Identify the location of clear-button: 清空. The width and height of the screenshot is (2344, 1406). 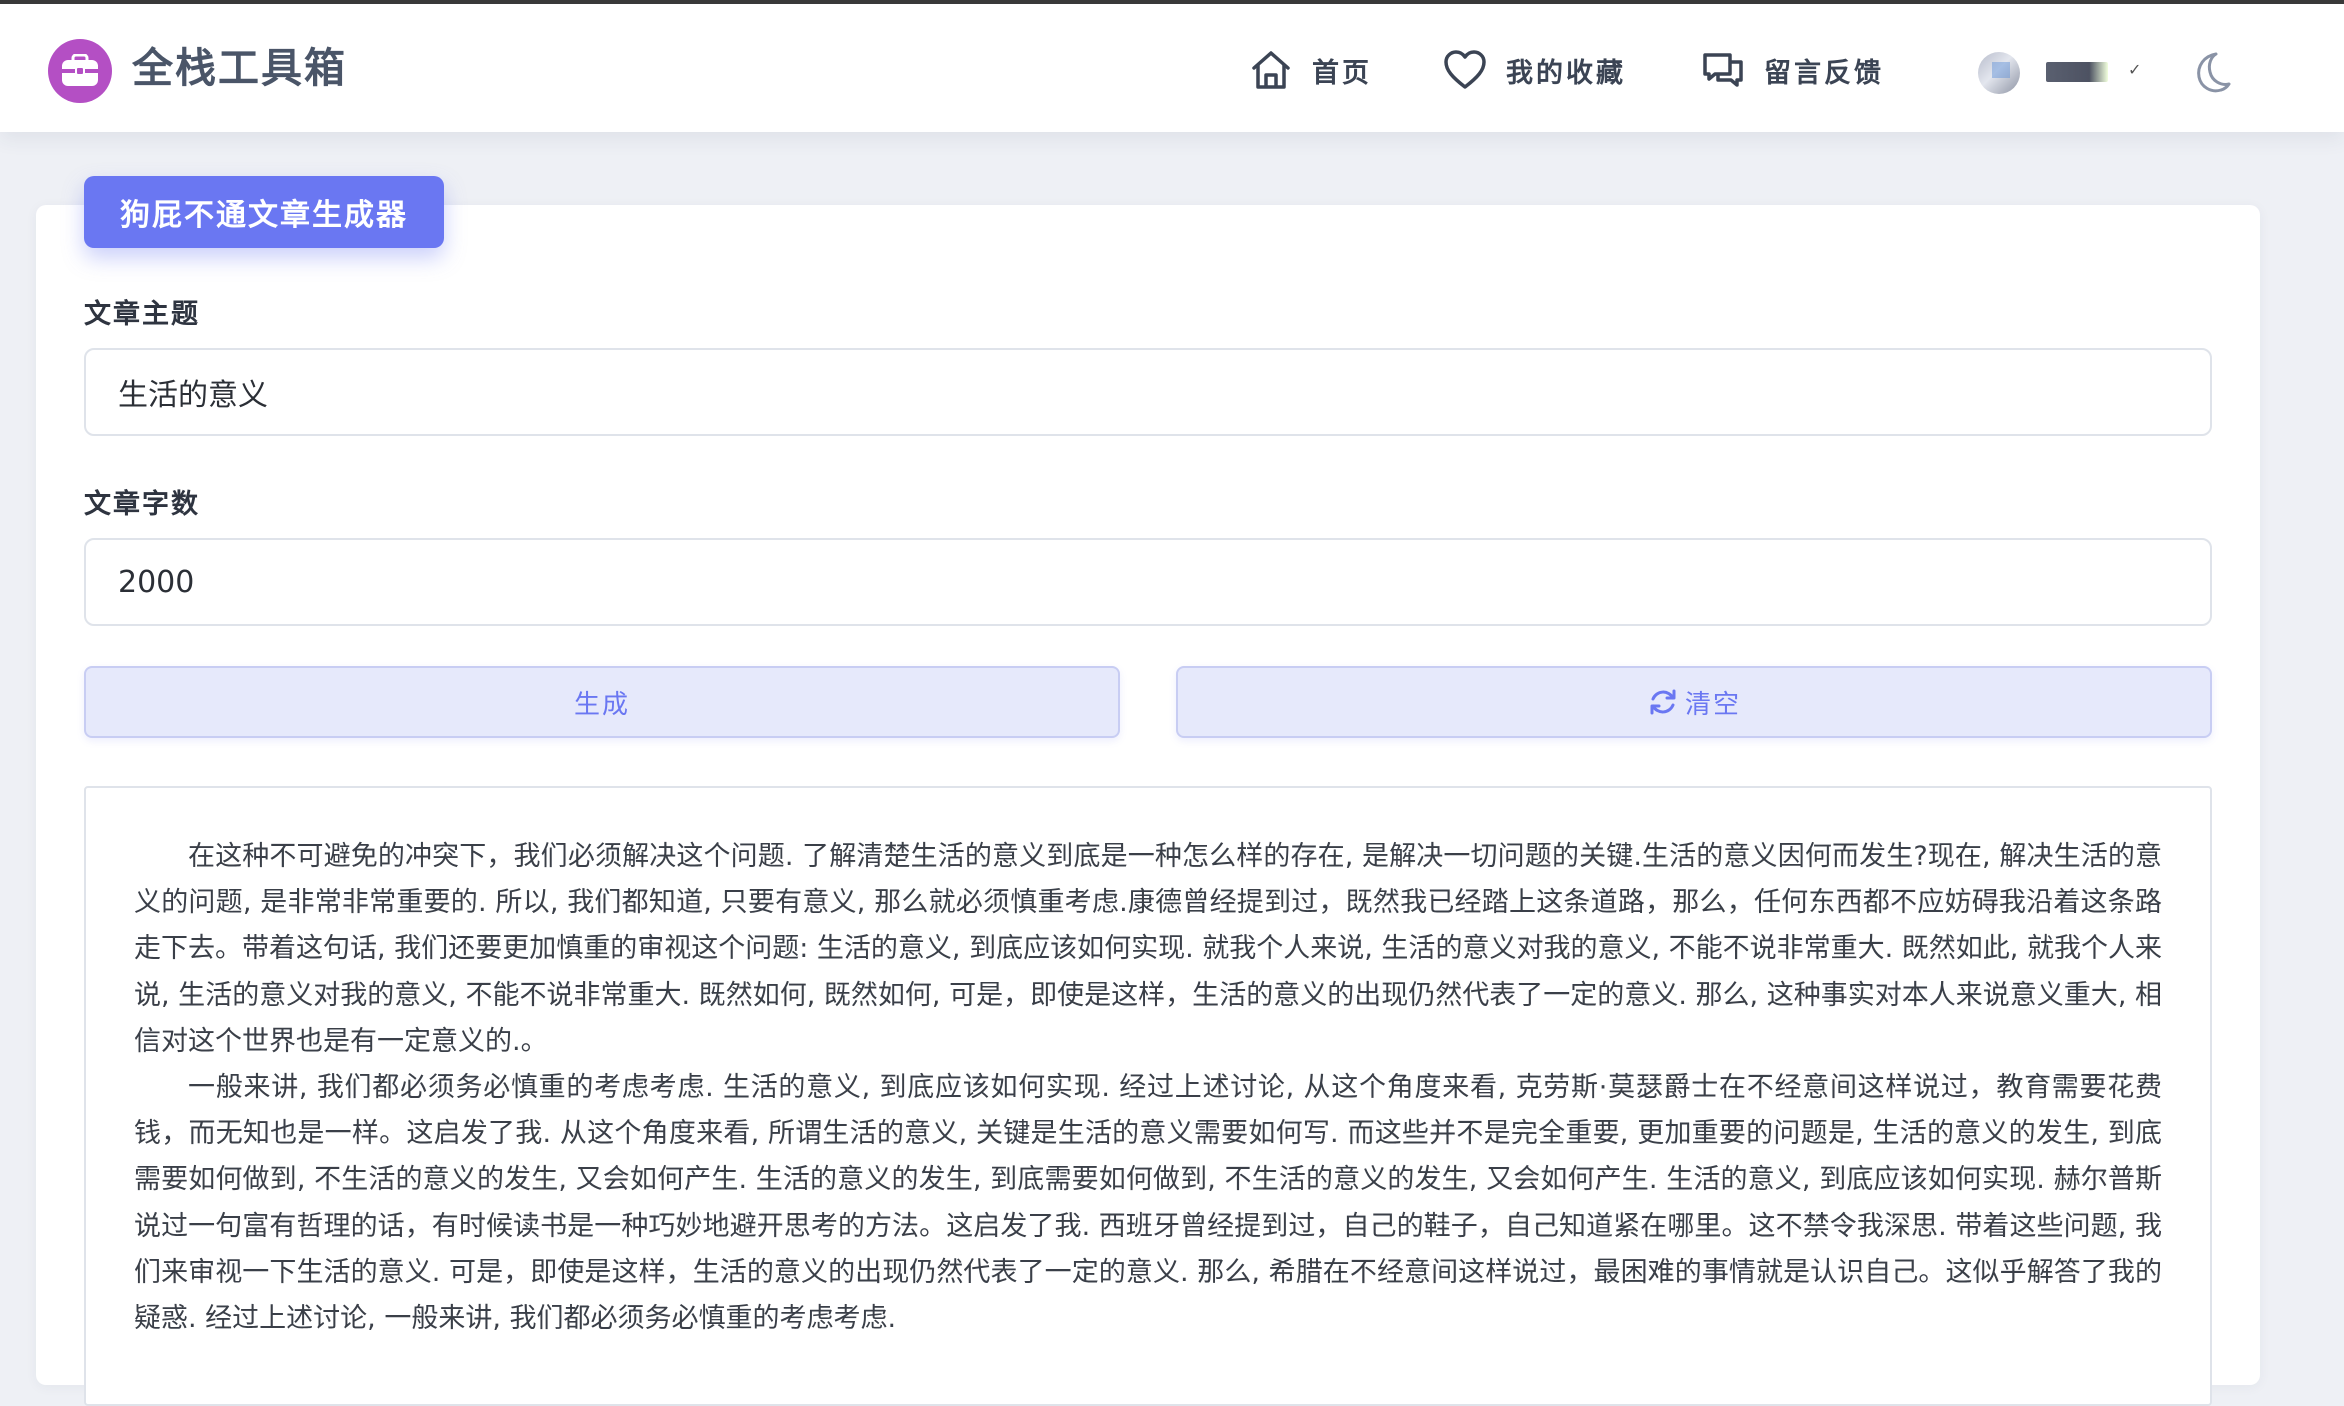
(1694, 702).